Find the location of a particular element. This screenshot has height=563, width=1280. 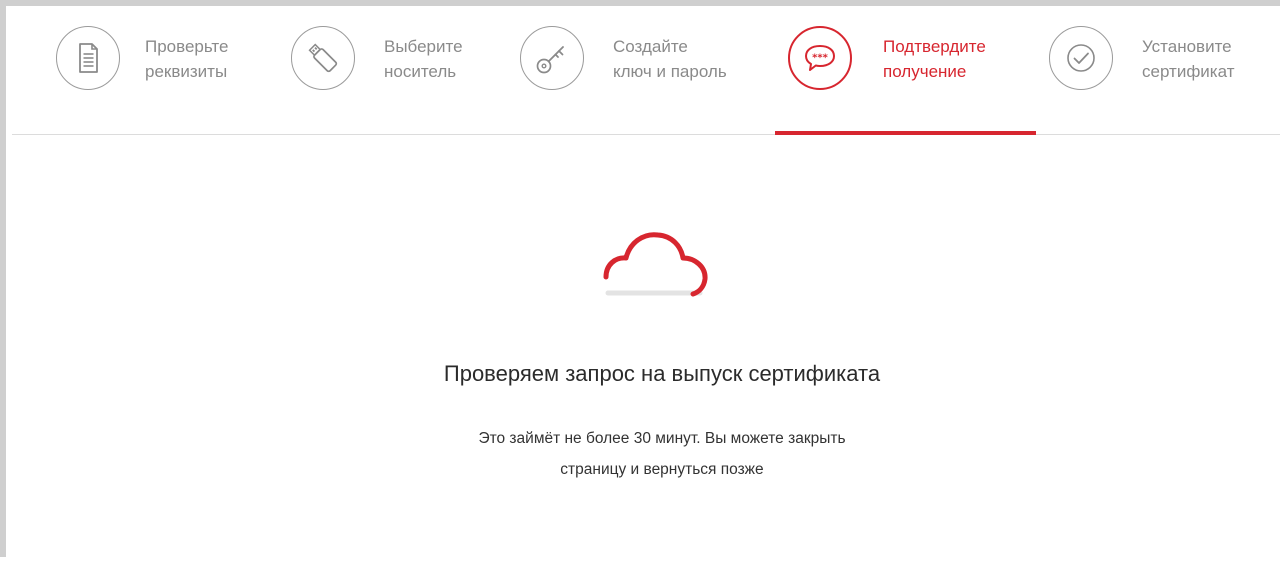

step-confirm-receipt-line1: Подтвердите is located at coordinates (934, 46).